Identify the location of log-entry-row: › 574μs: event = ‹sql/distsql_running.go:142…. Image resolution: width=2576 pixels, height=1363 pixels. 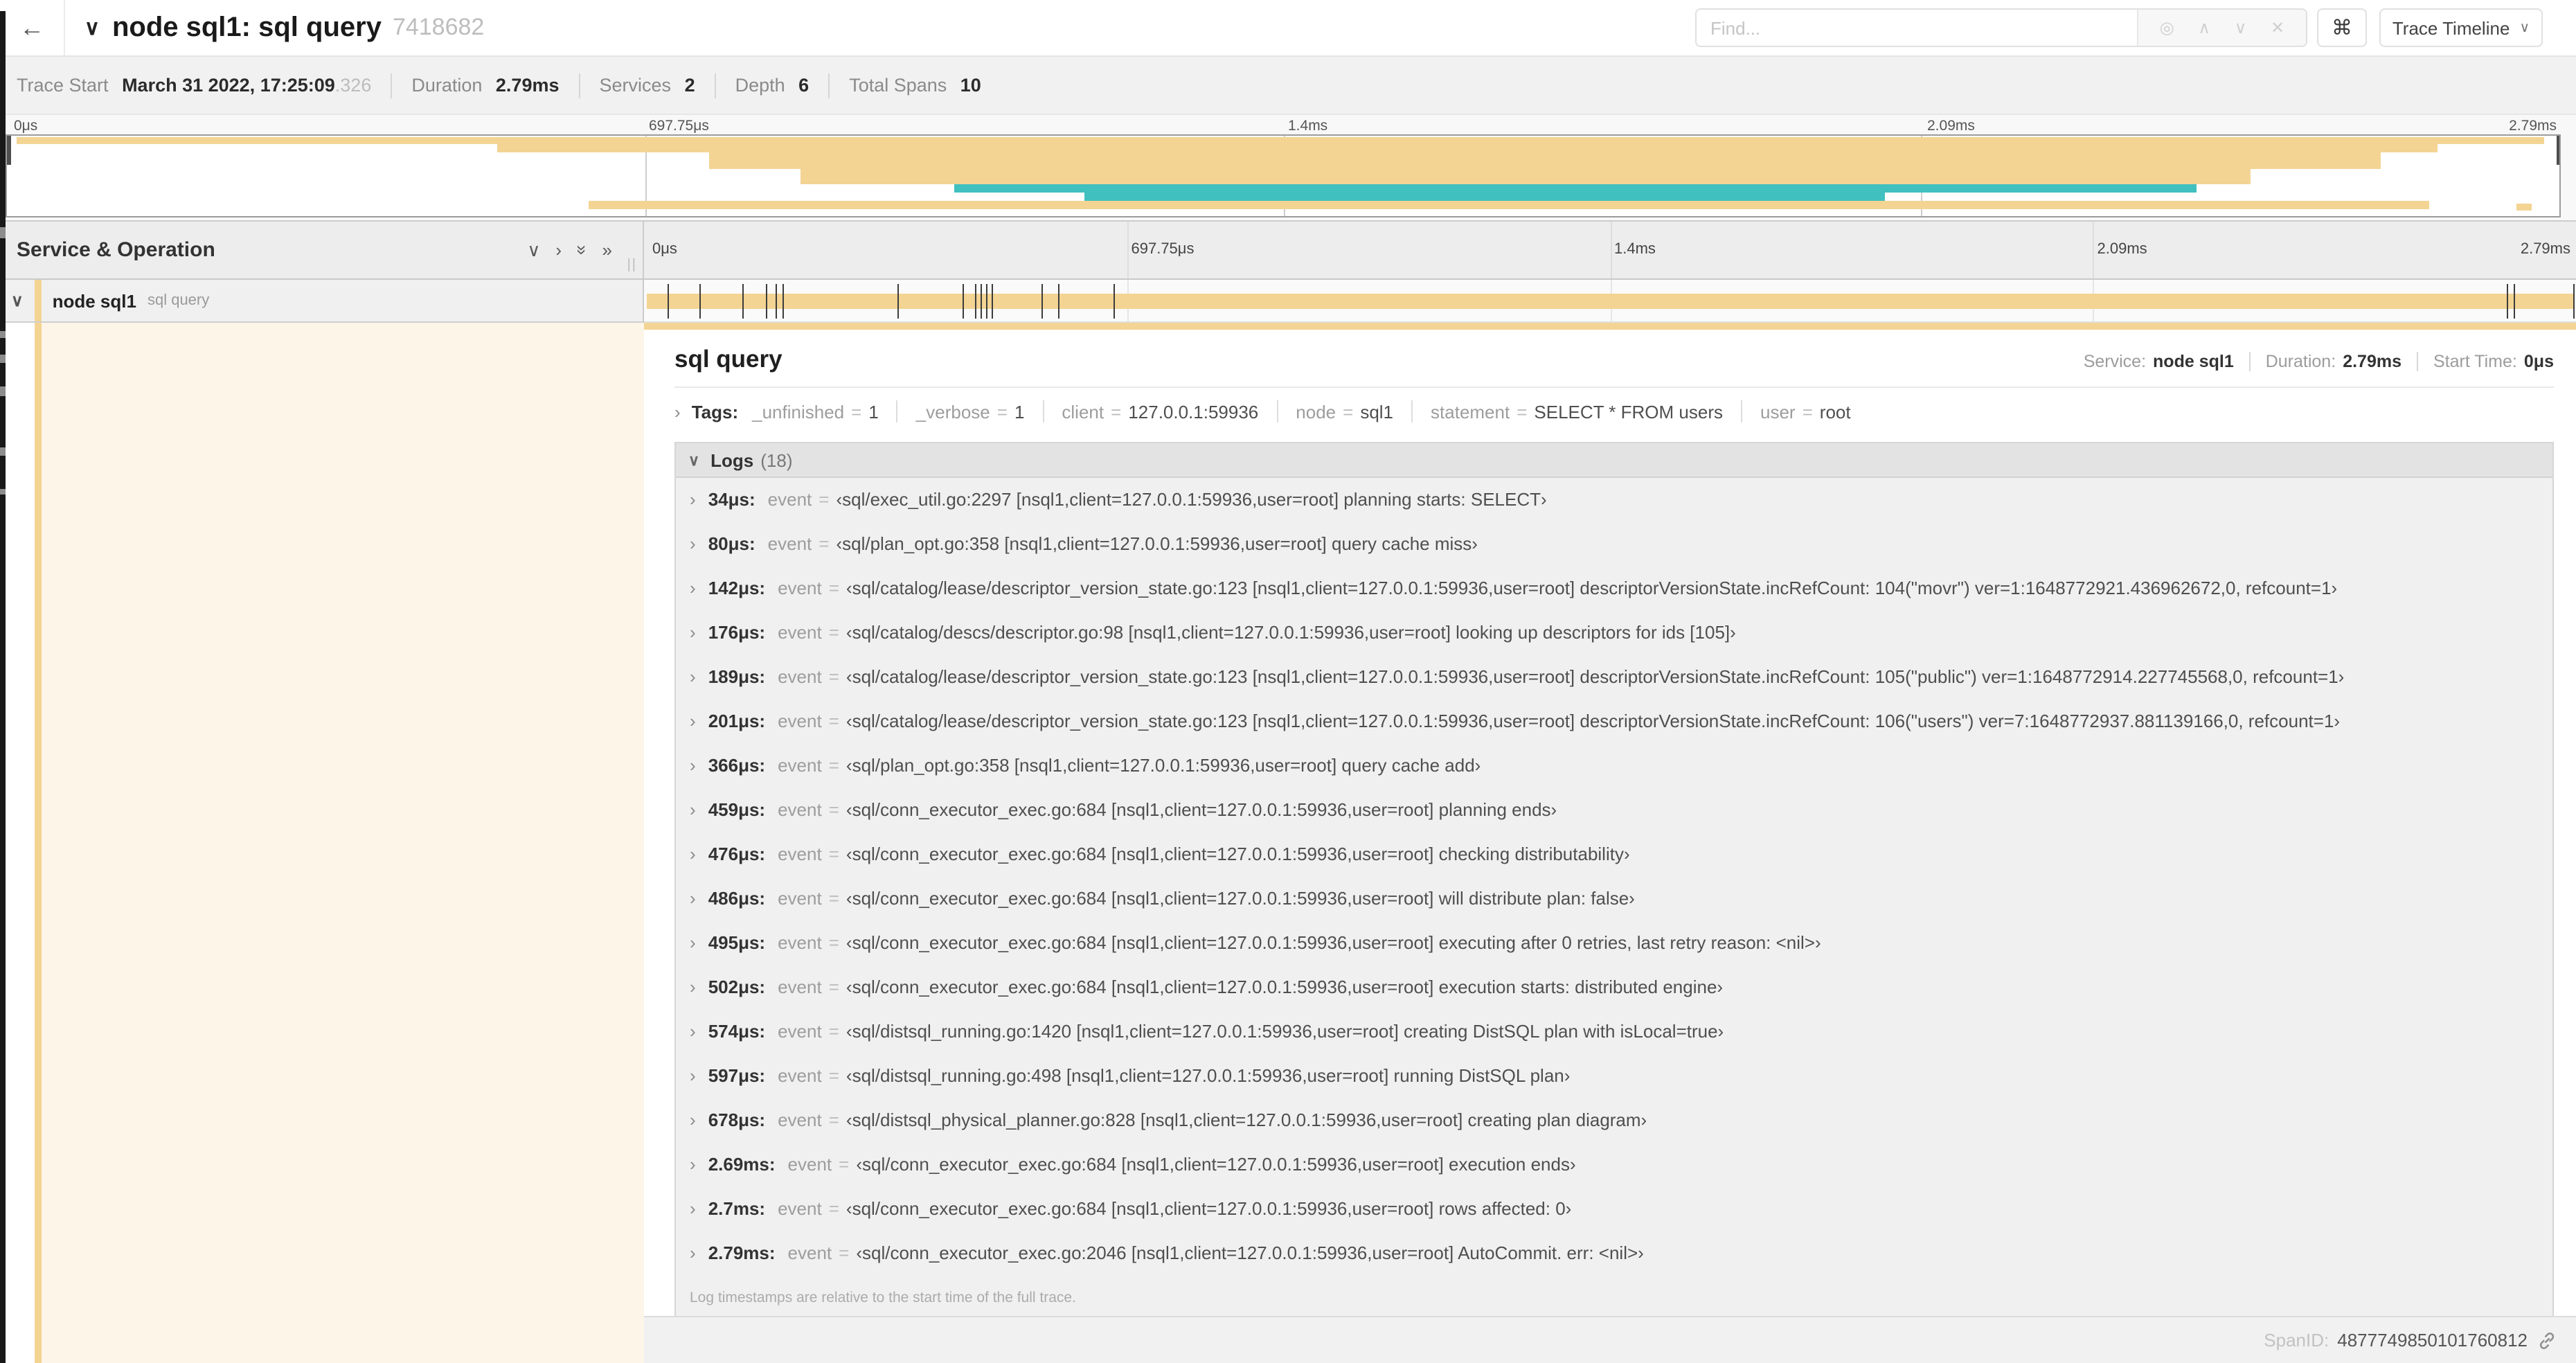
(1614, 1040).